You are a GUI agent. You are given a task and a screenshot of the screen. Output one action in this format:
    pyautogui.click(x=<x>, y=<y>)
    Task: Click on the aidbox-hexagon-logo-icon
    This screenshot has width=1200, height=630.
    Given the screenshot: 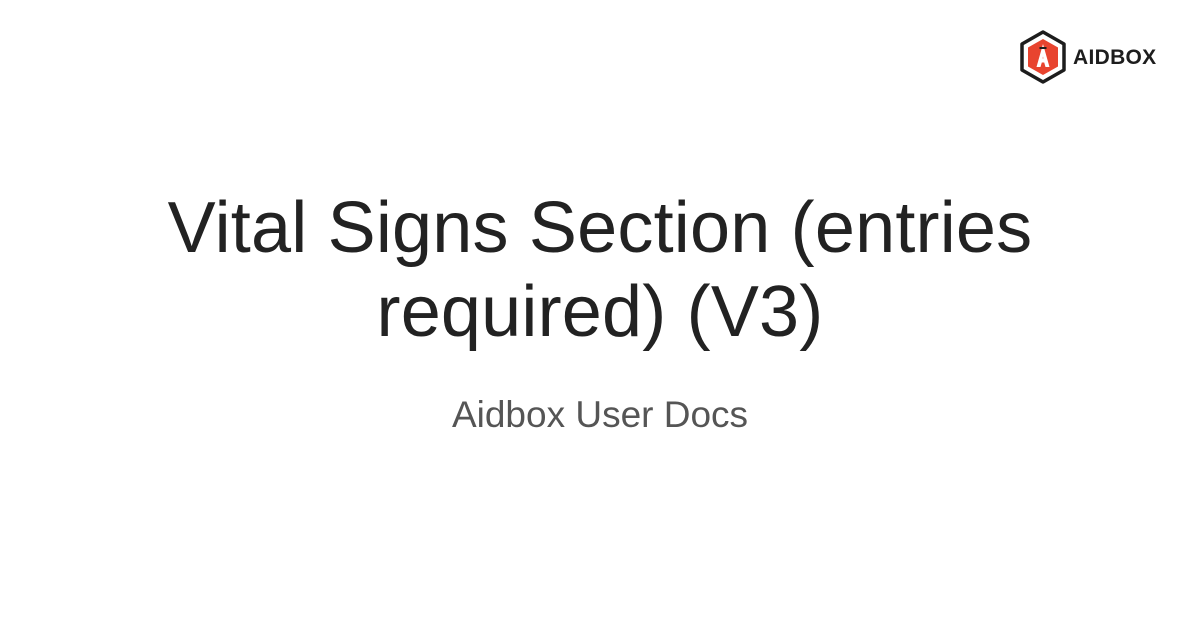 What is the action you would take?
    pyautogui.click(x=1043, y=57)
    